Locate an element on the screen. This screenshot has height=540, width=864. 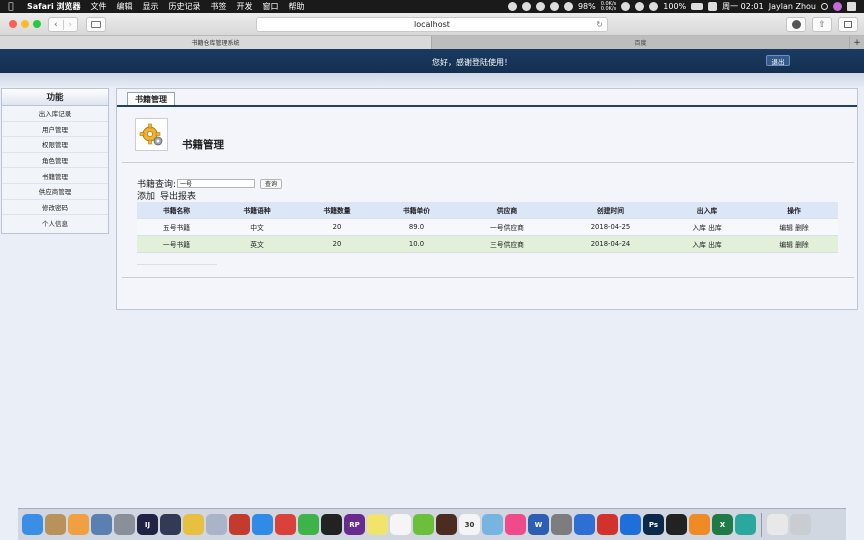
add-book-link: 添加 is located at coordinates (146, 195).